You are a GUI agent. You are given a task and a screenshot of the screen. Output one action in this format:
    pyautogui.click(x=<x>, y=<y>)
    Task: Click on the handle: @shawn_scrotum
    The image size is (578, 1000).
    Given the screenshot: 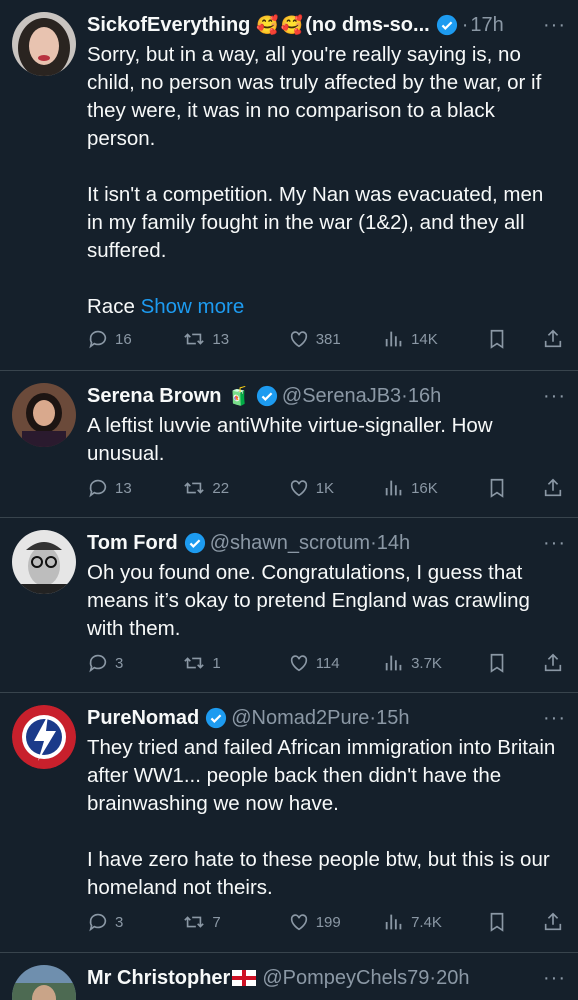 What is the action you would take?
    pyautogui.click(x=290, y=543)
    